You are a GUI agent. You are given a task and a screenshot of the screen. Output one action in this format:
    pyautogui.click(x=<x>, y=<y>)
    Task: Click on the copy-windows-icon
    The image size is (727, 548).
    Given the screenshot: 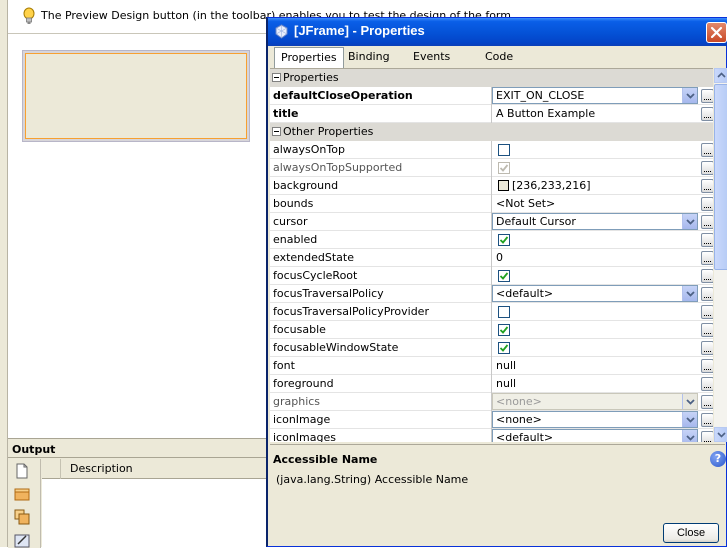 What is the action you would take?
    pyautogui.click(x=22, y=517)
    